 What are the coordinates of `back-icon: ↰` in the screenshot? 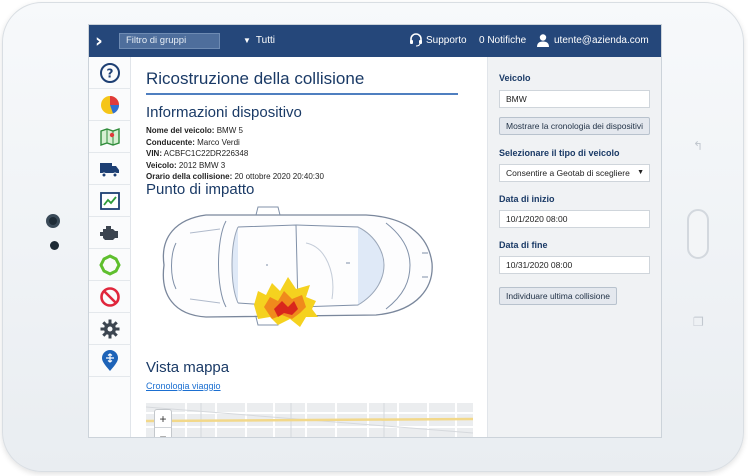 It's located at (698, 146).